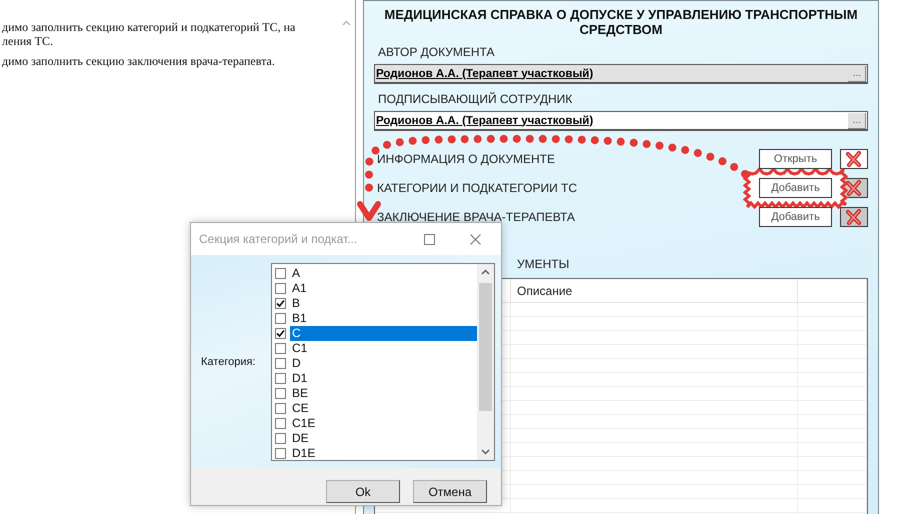 The image size is (903, 514). I want to click on section-heading: УМЕНТЫ, so click(543, 264).